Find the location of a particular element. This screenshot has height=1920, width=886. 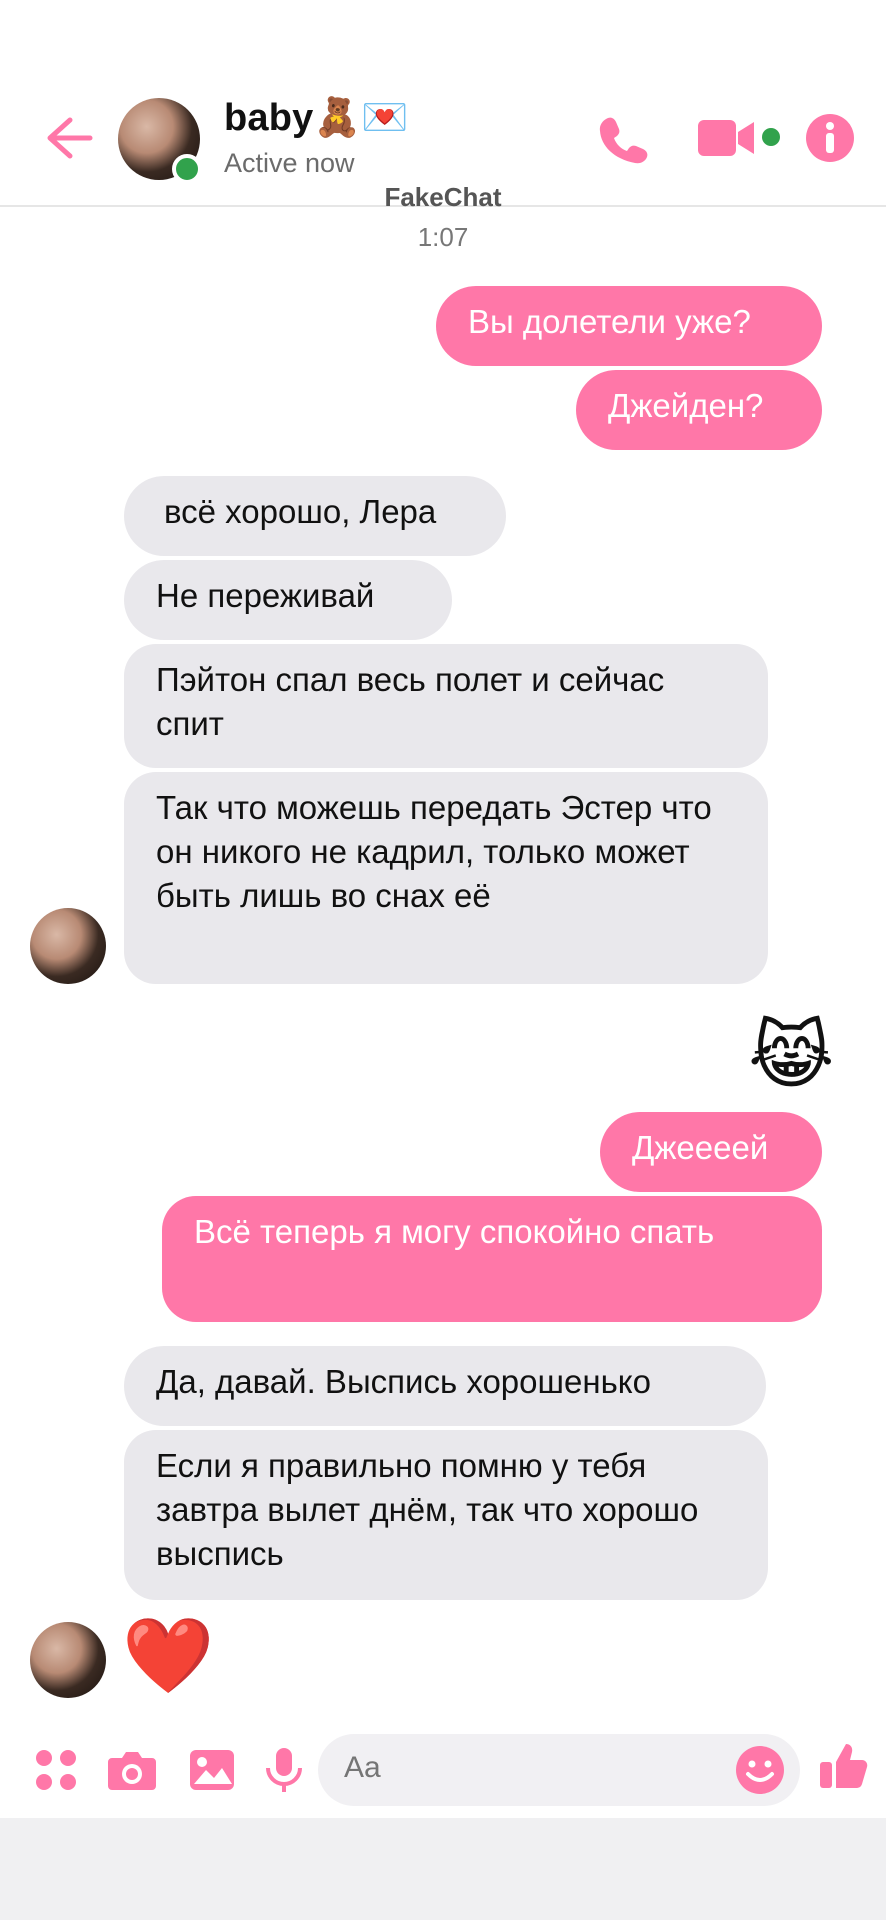

system-navigation-bar is located at coordinates (443, 1869).